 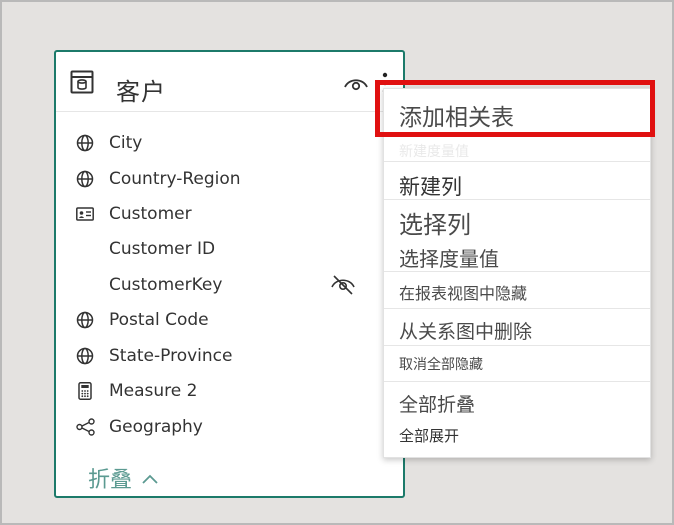 I want to click on field-row: Geography, so click(x=229, y=427).